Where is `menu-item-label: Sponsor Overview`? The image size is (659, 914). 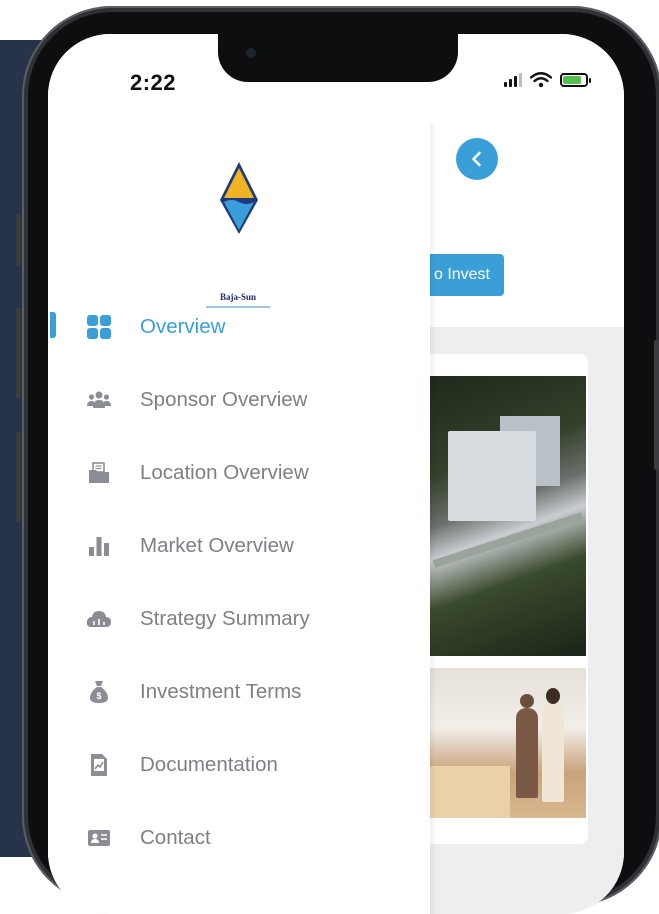
menu-item-label: Sponsor Overview is located at coordinates (224, 399).